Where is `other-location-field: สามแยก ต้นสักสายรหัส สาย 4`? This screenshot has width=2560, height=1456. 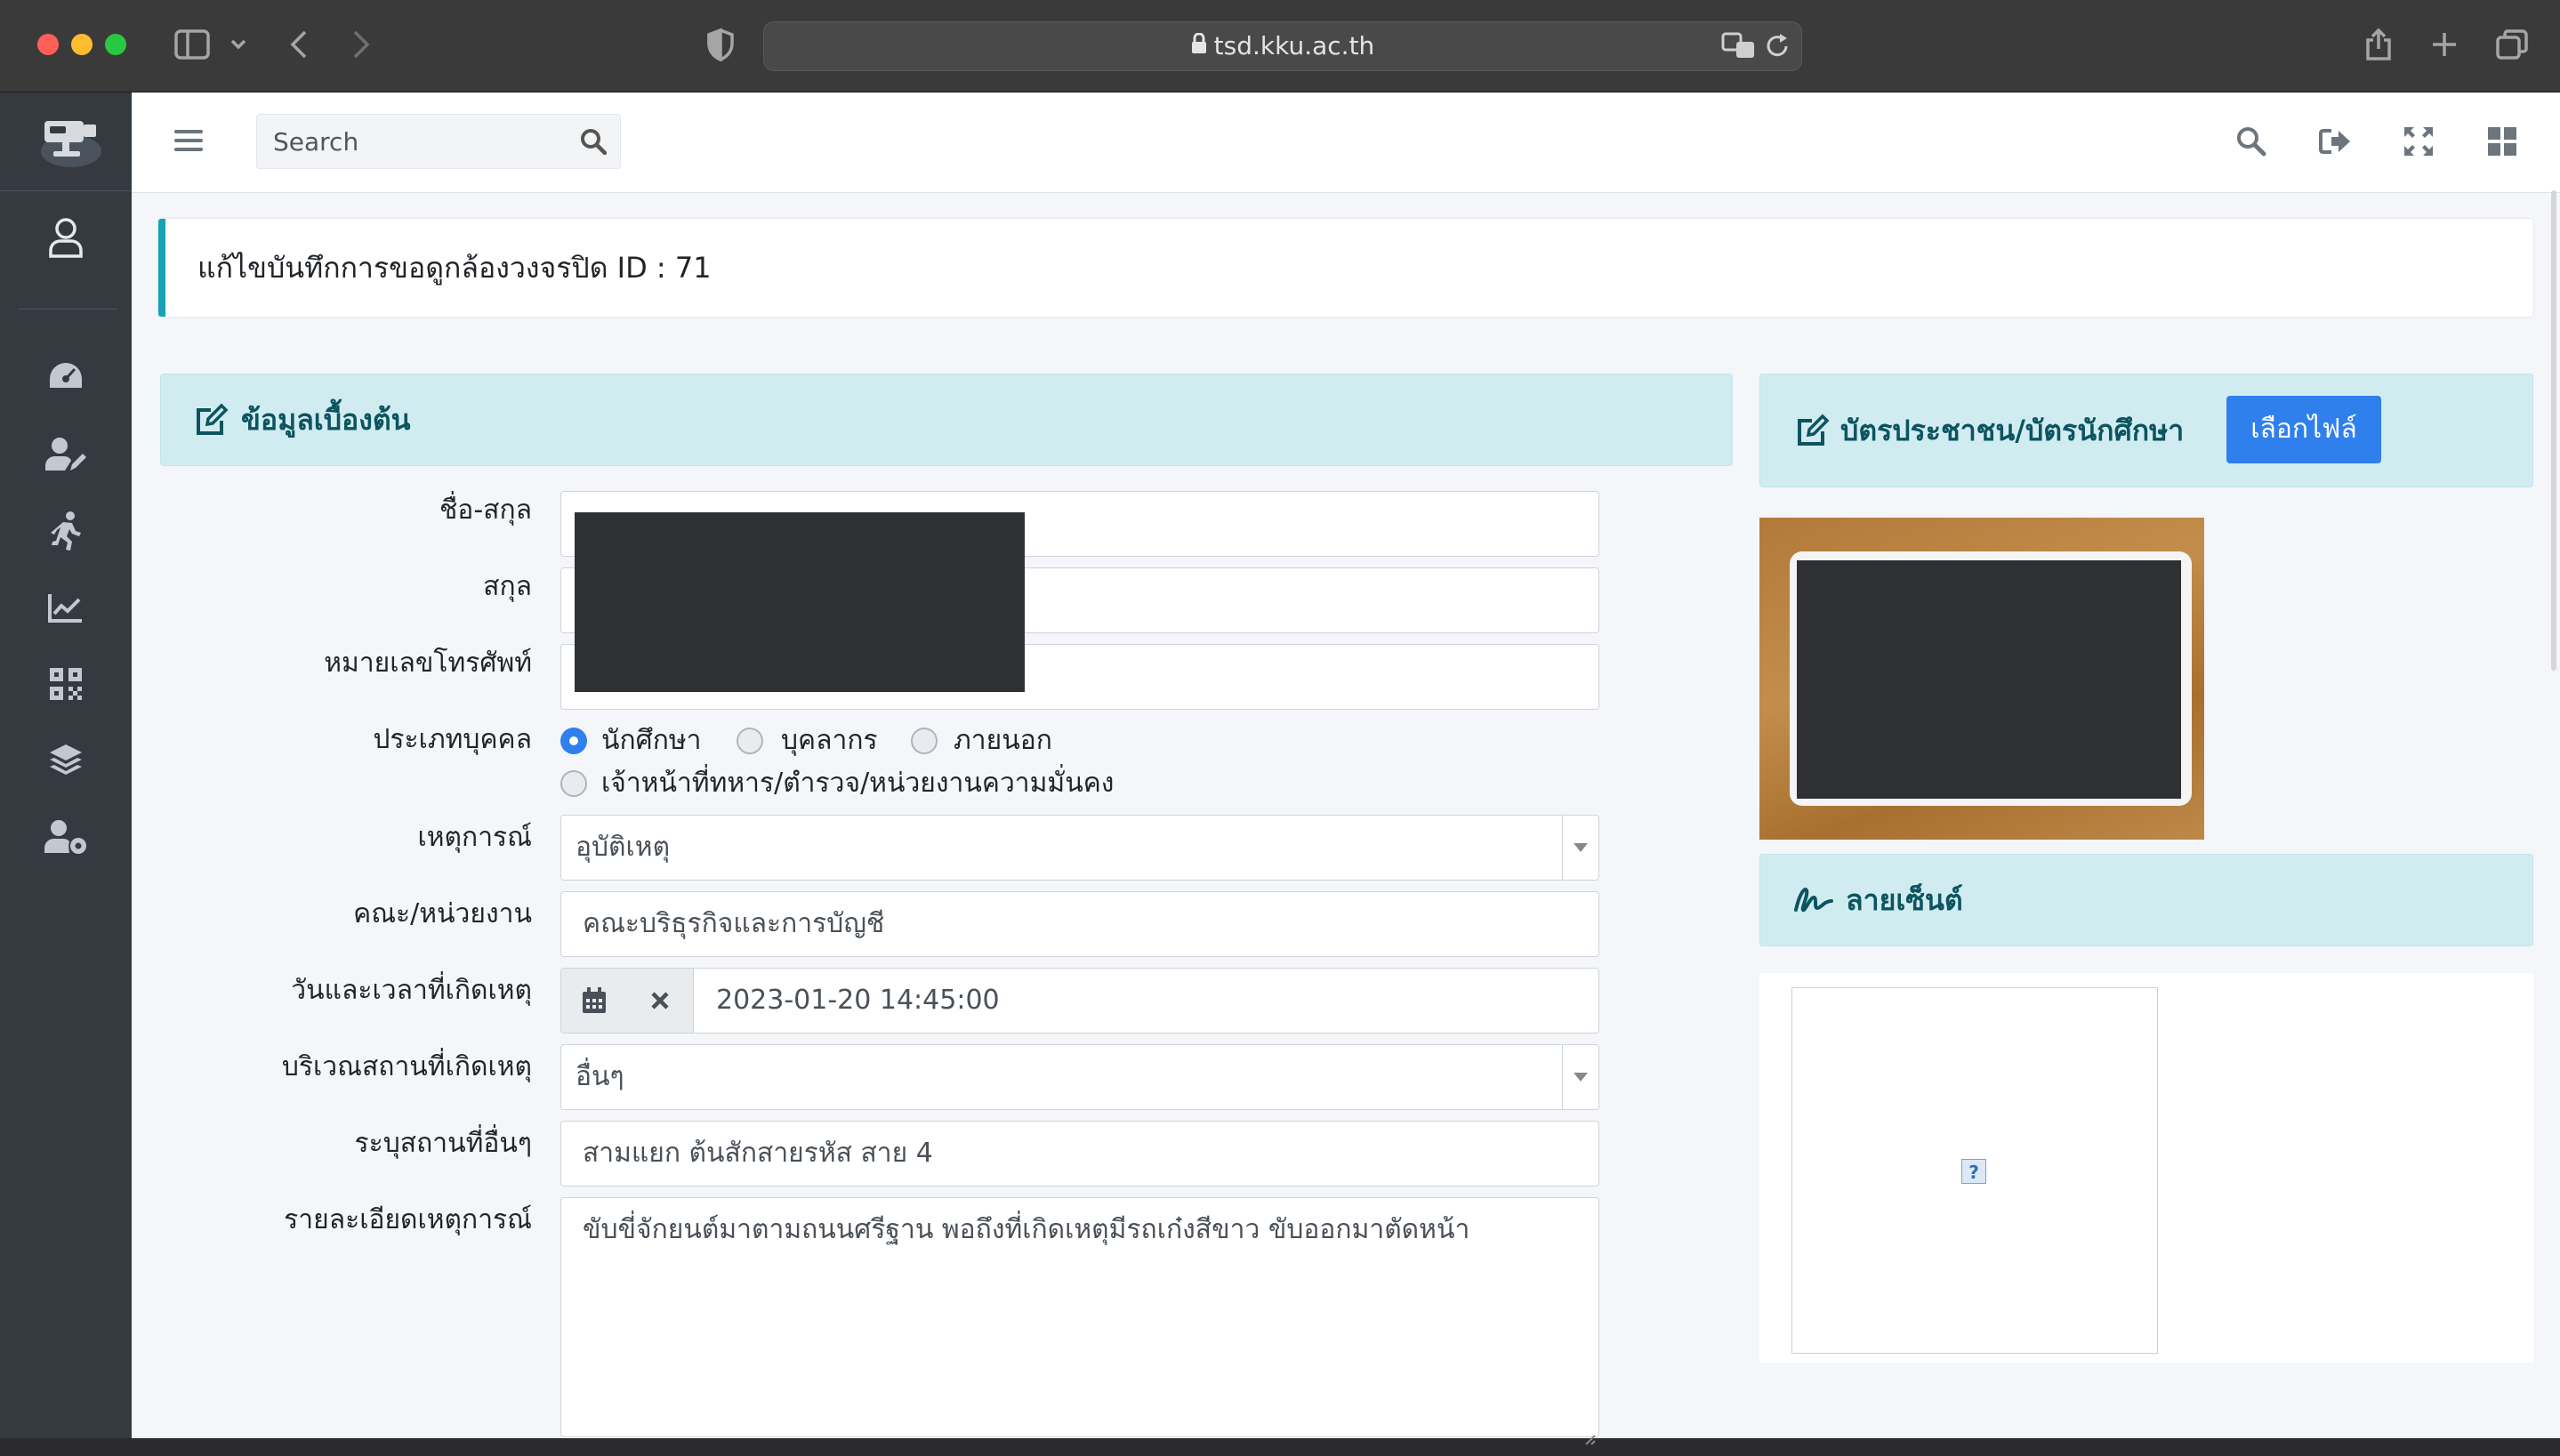
other-location-field: สามแยก ต้นสักสายรหัส สาย 4 is located at coordinates (1080, 1154).